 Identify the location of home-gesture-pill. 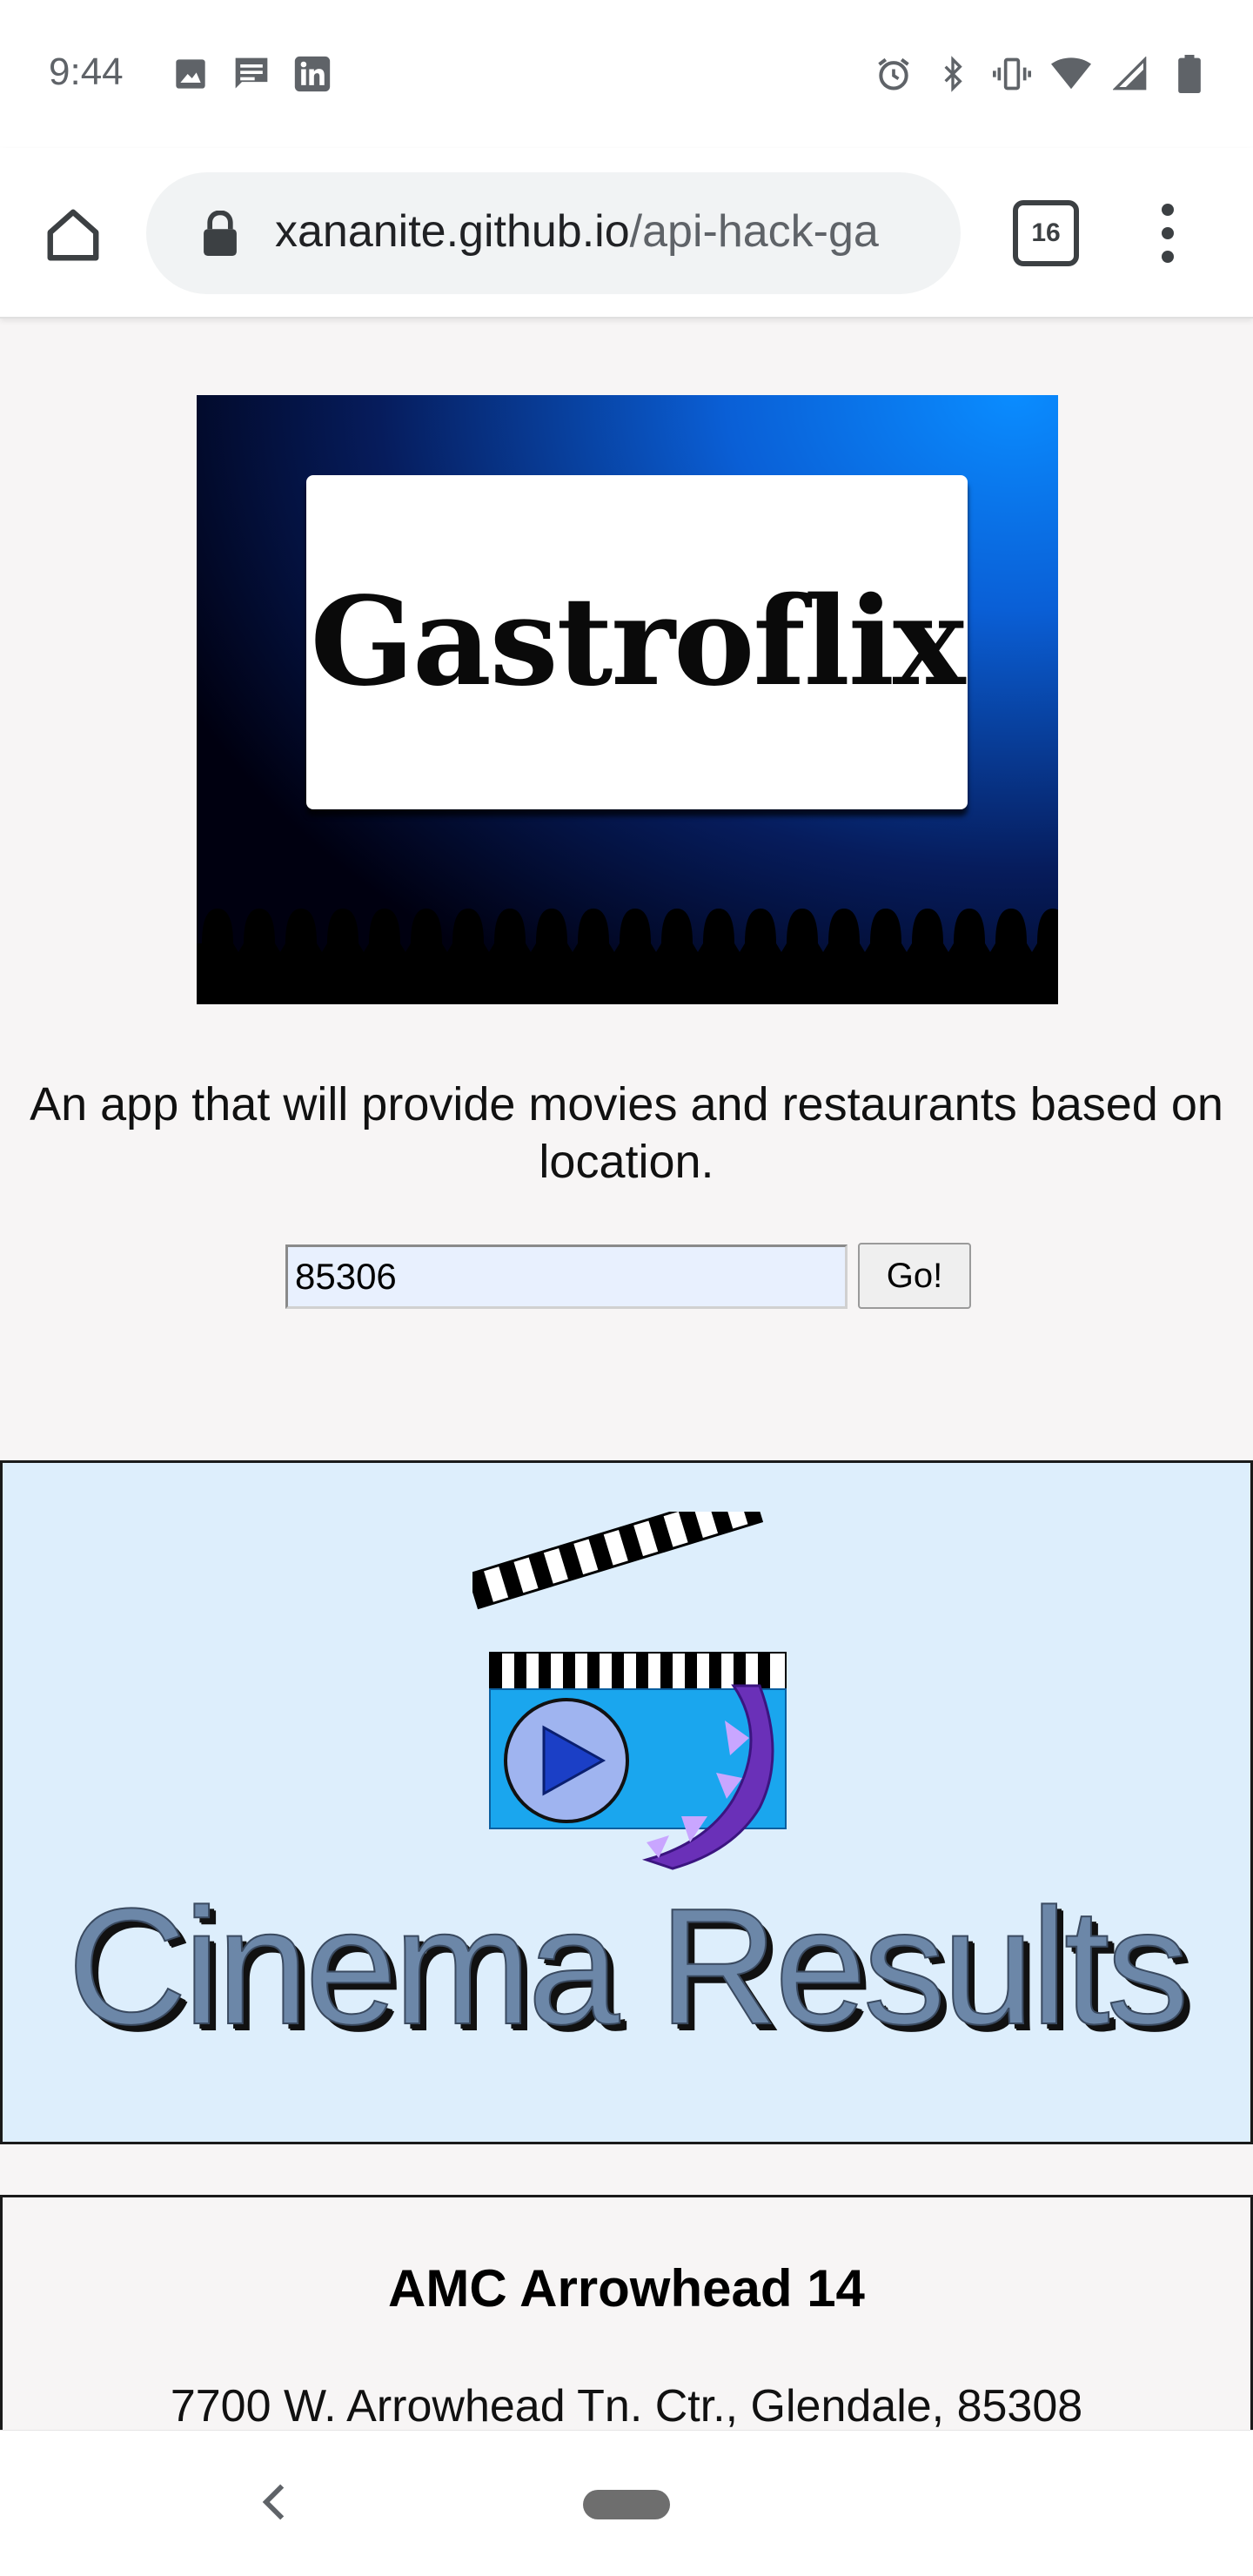
(626, 2504).